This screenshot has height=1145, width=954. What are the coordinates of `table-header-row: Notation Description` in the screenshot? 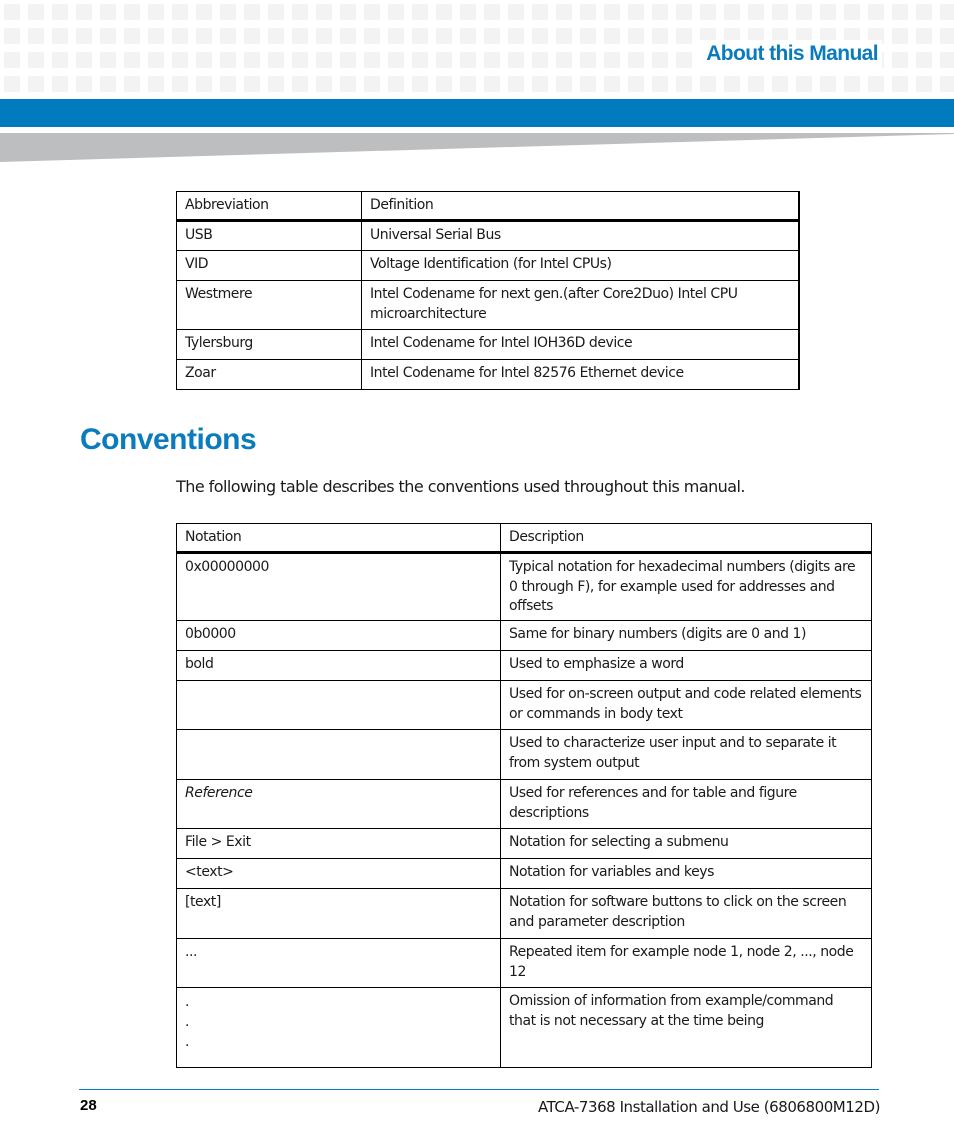 It's located at (524, 538).